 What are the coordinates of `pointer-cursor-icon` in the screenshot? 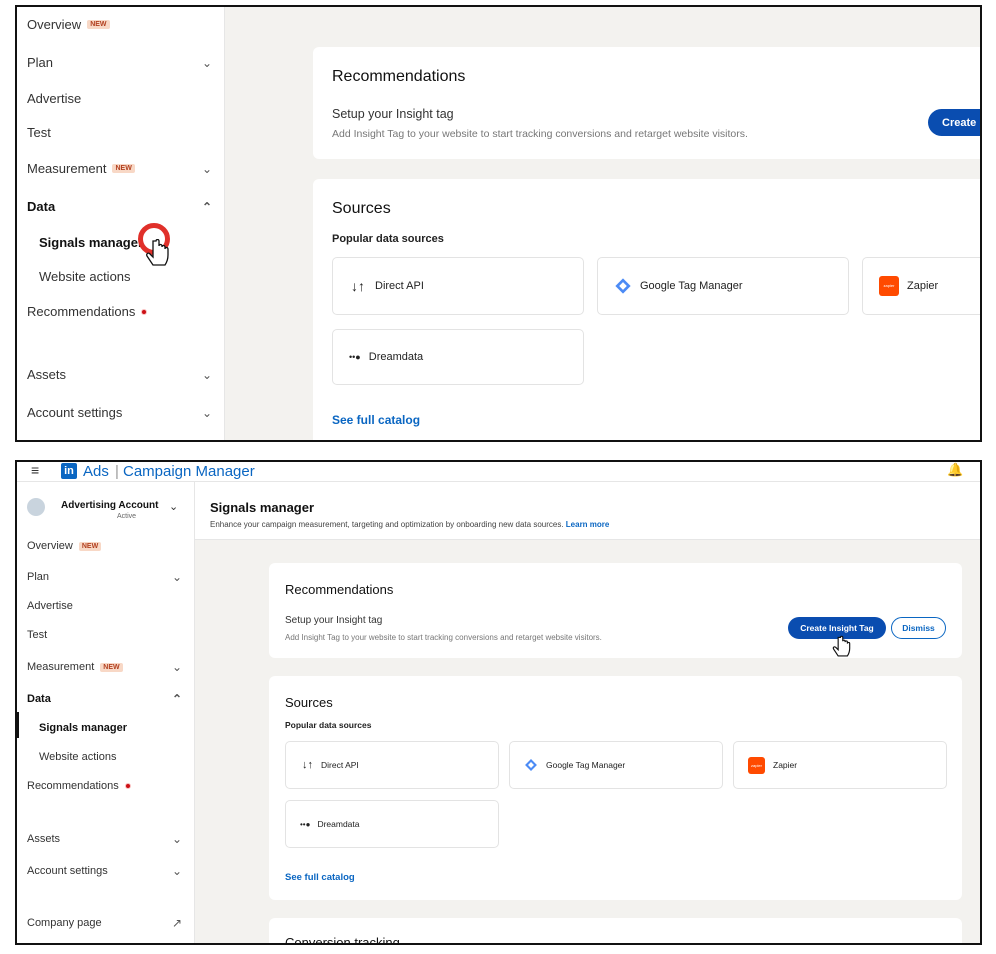 It's located at (841, 646).